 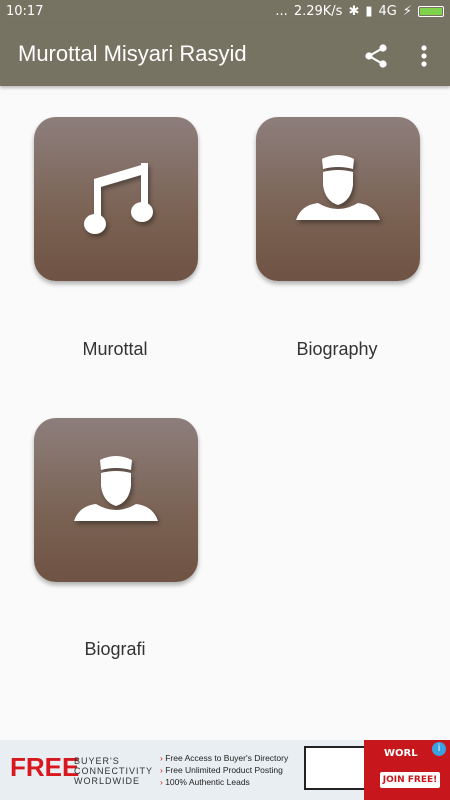 I want to click on biography-label: Biography, so click(x=337, y=349).